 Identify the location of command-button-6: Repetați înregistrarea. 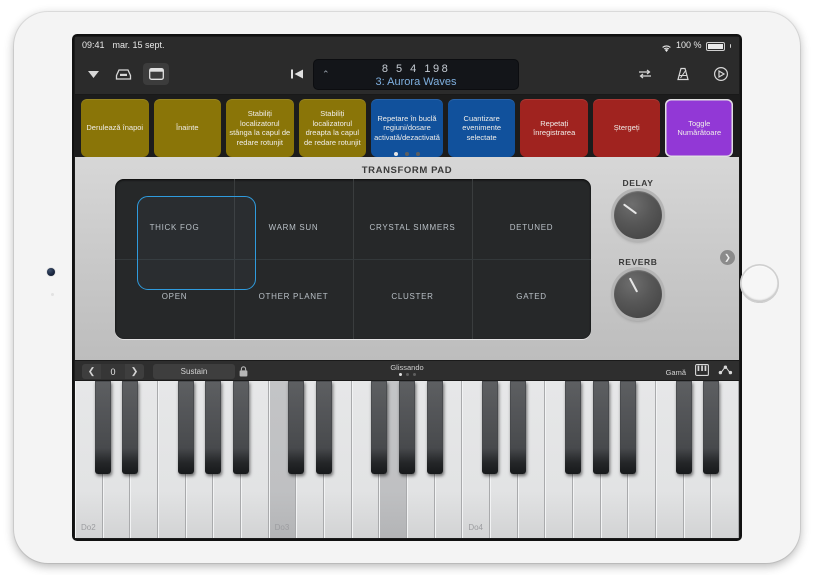
(554, 128).